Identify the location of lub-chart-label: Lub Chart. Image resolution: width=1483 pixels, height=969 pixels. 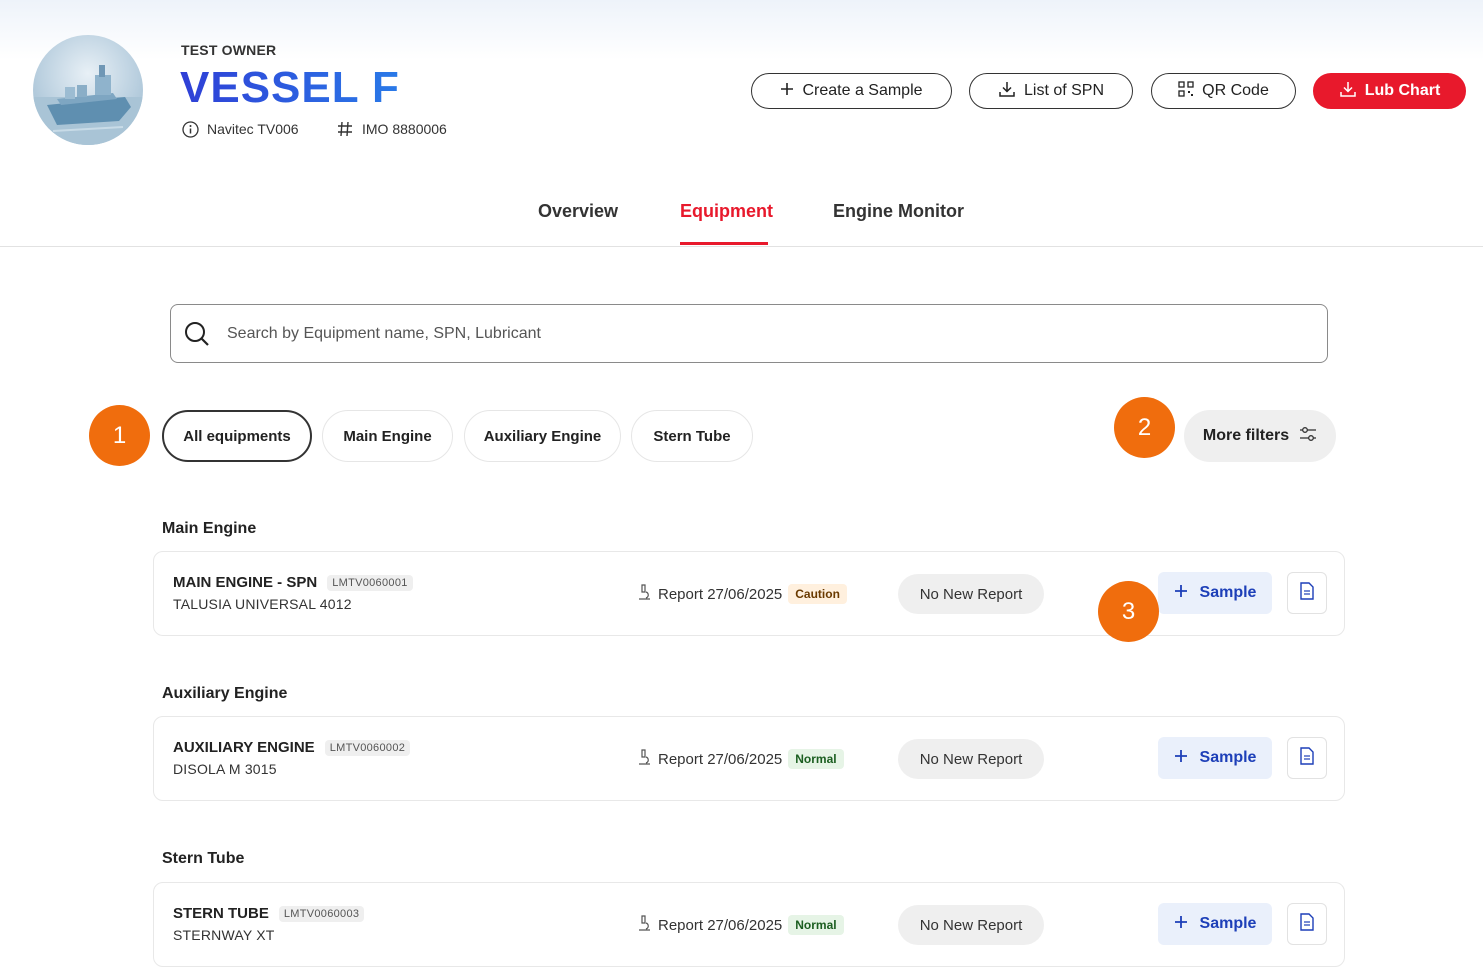
(1402, 90).